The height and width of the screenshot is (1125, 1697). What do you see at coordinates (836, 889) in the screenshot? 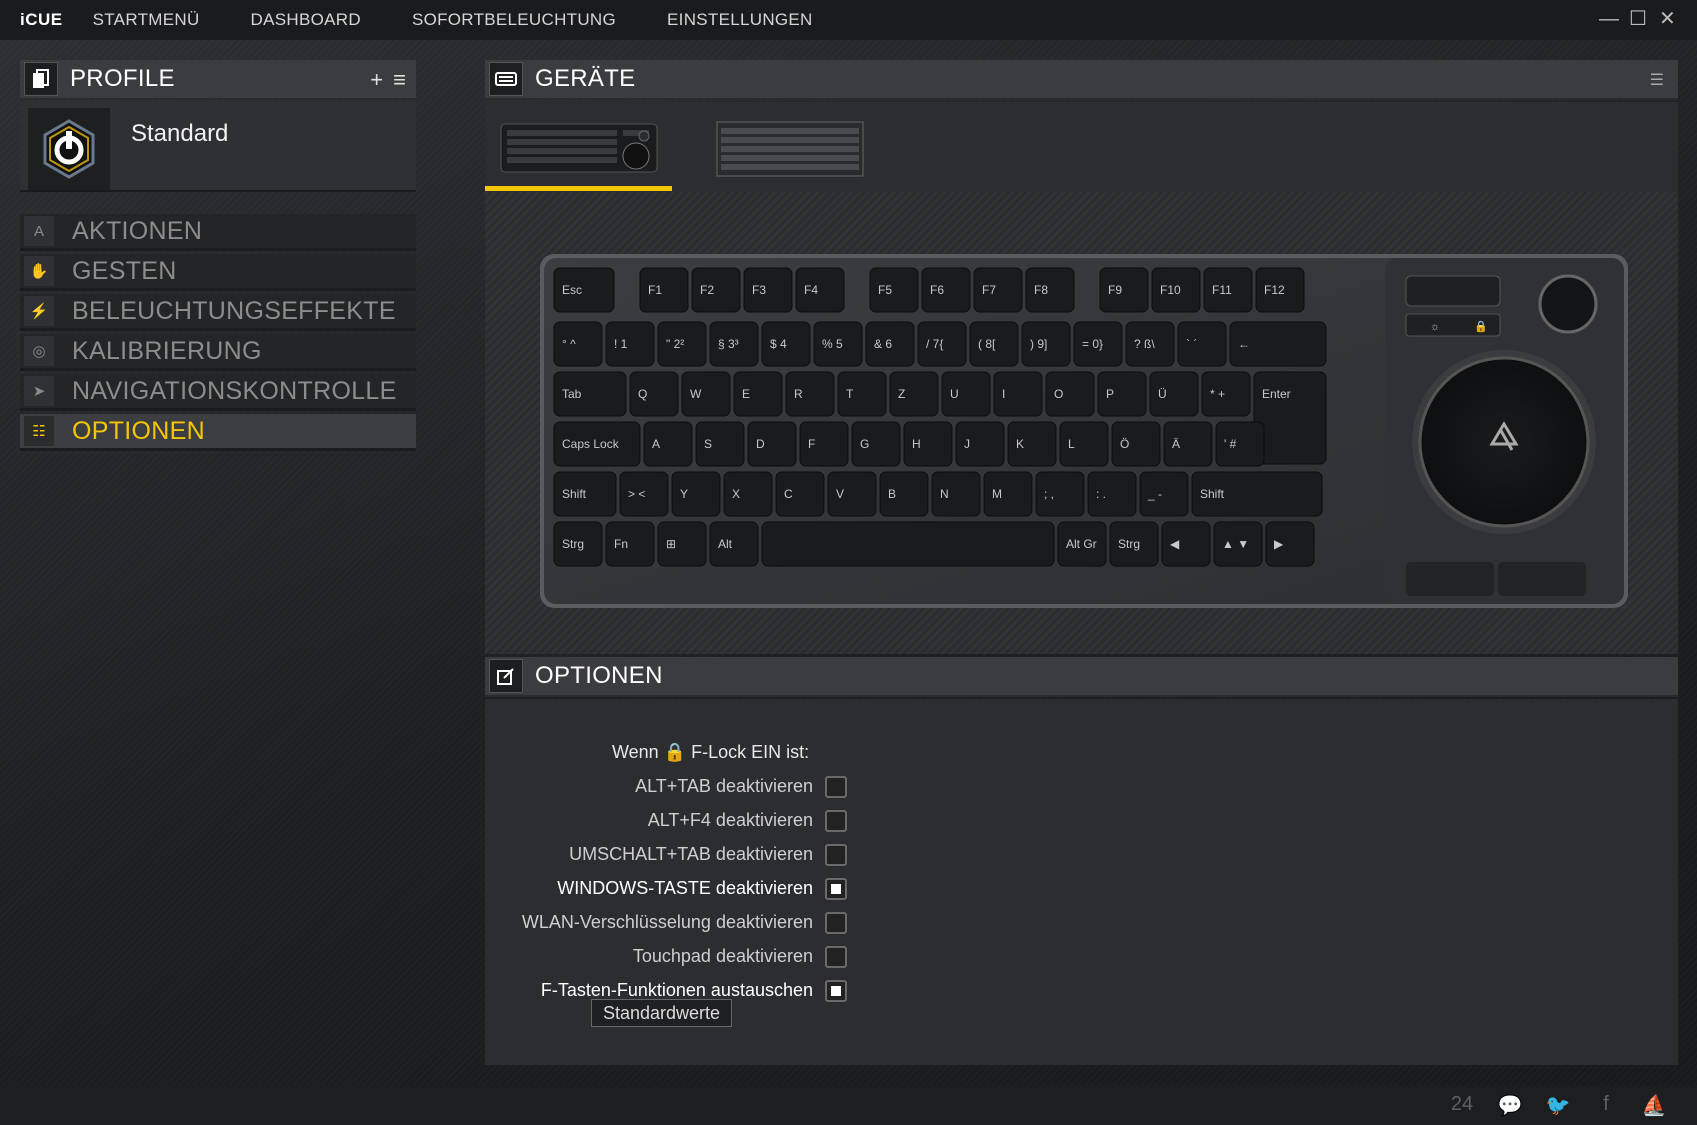
I see `windows-key-checkbox` at bounding box center [836, 889].